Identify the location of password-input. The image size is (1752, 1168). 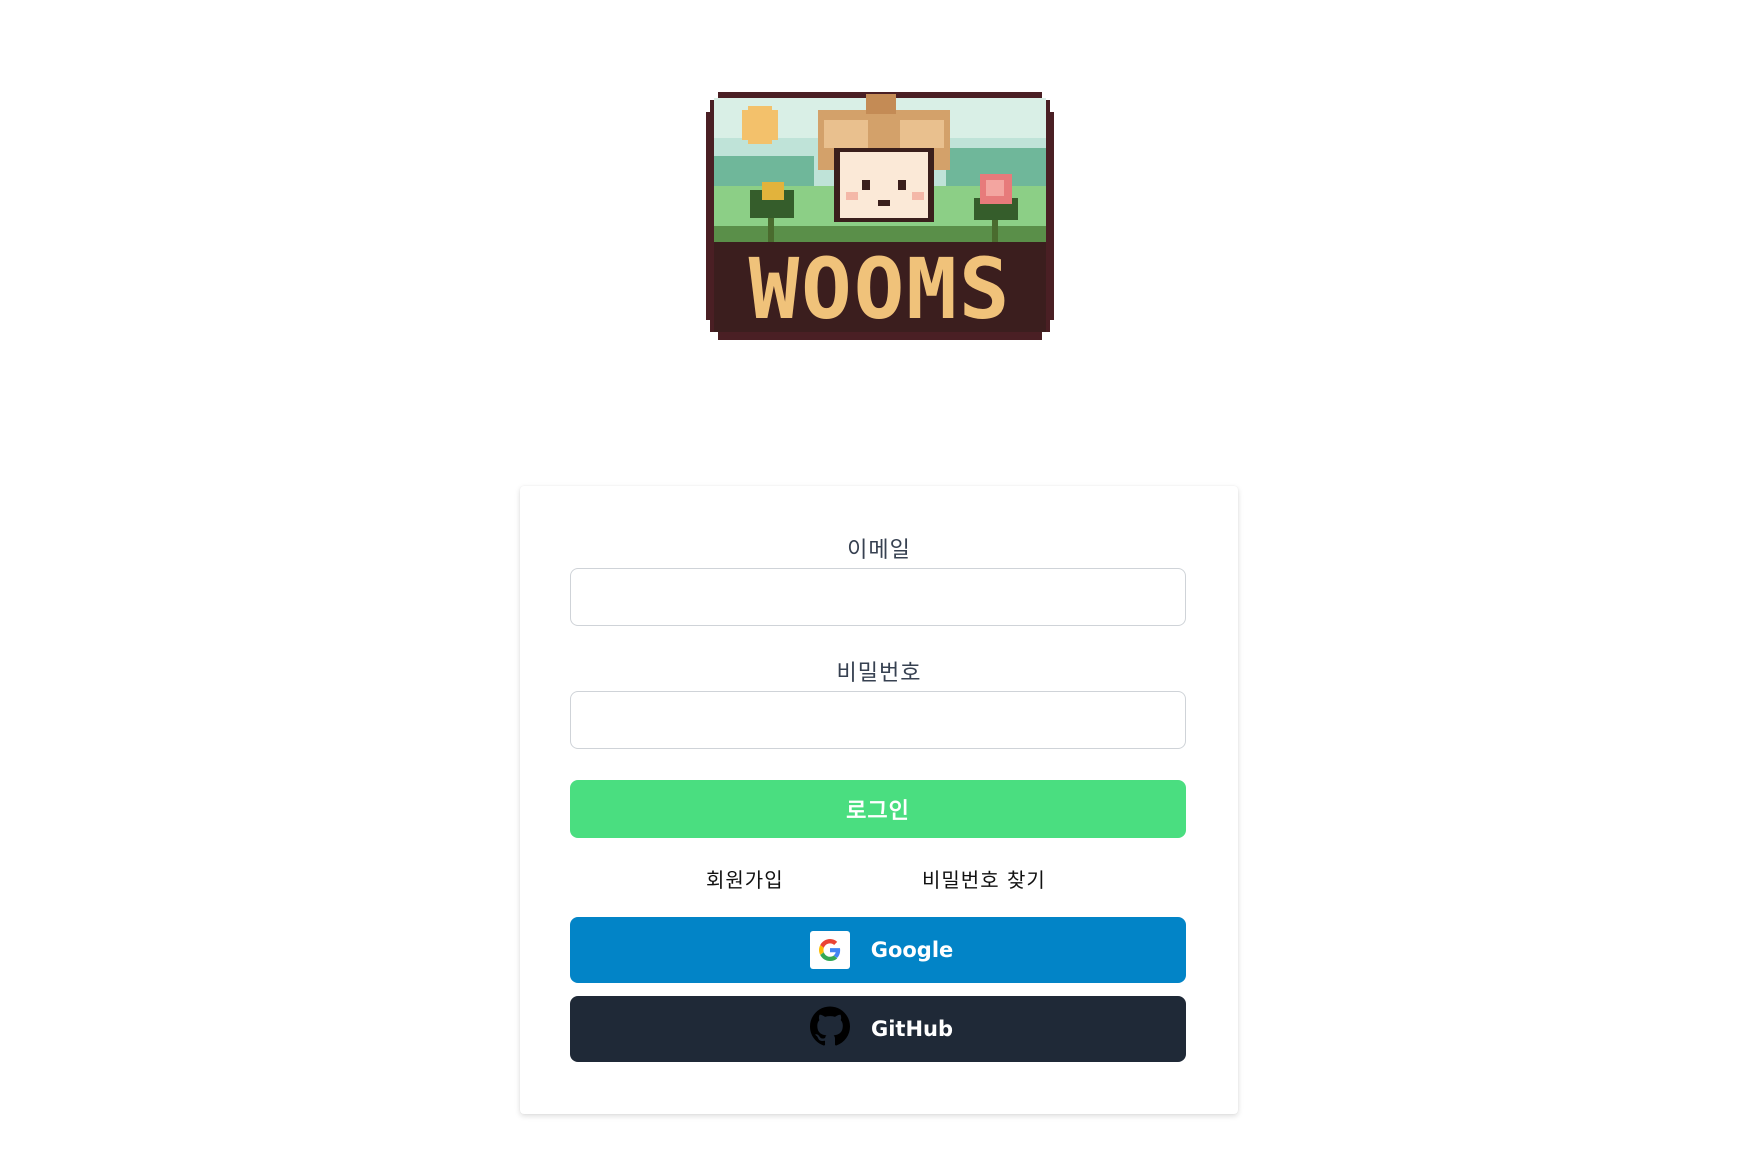
(878, 720).